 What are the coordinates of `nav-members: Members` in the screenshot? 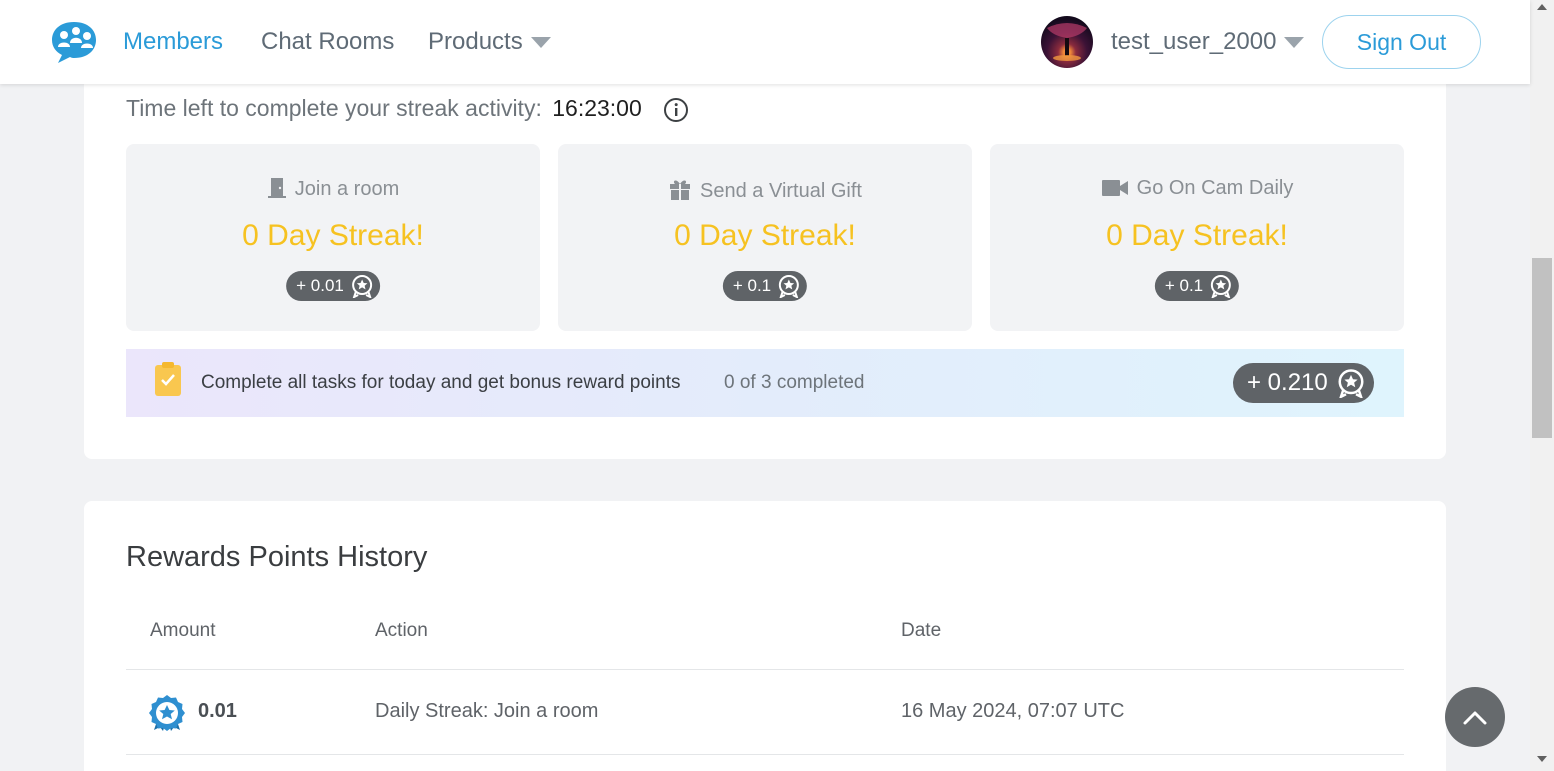 It's located at (173, 42).